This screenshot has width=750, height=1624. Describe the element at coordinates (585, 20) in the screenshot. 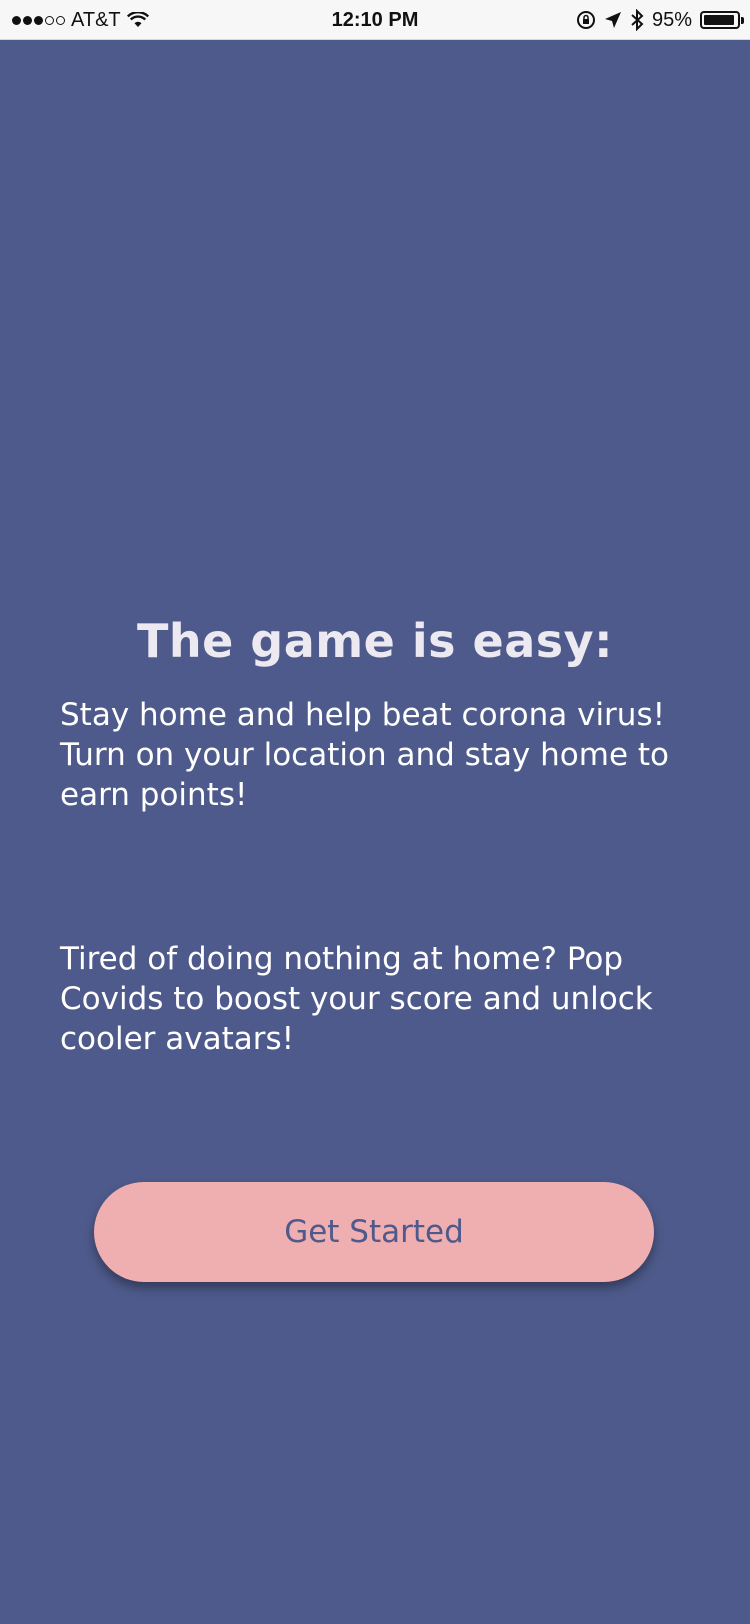

I see `orientation-lock-icon` at that location.